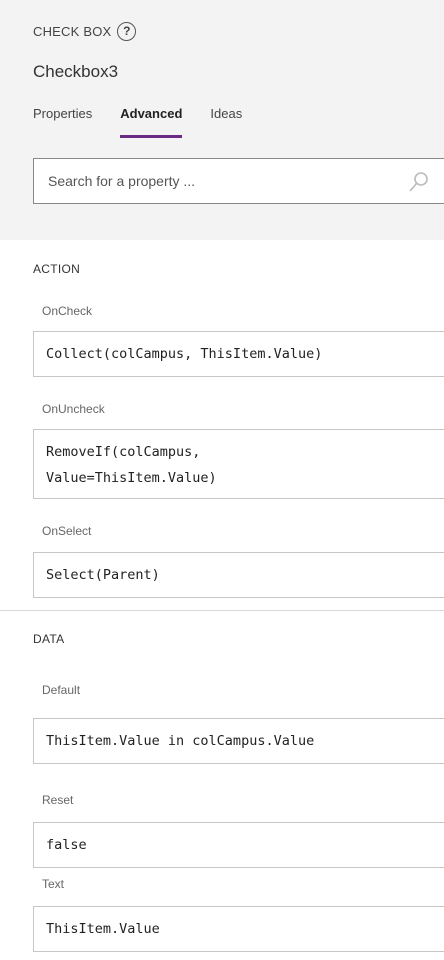 This screenshot has height=960, width=444. I want to click on tab-bar: Properties Advanced Ideas, so click(137, 122).